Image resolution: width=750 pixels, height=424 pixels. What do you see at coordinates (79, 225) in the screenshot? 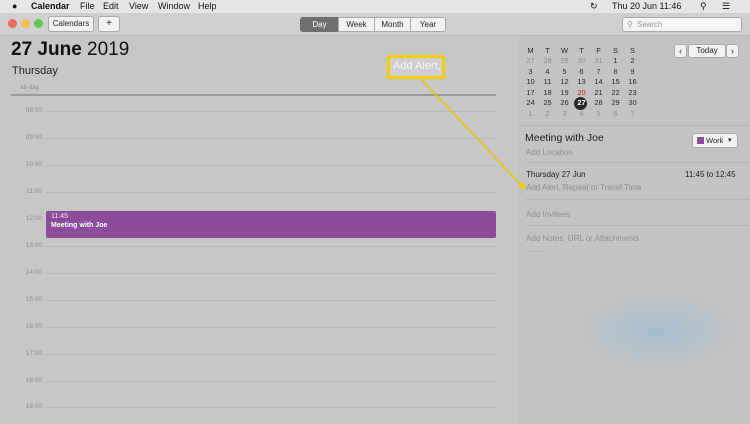
I see `event-title: Meeting with Joe` at bounding box center [79, 225].